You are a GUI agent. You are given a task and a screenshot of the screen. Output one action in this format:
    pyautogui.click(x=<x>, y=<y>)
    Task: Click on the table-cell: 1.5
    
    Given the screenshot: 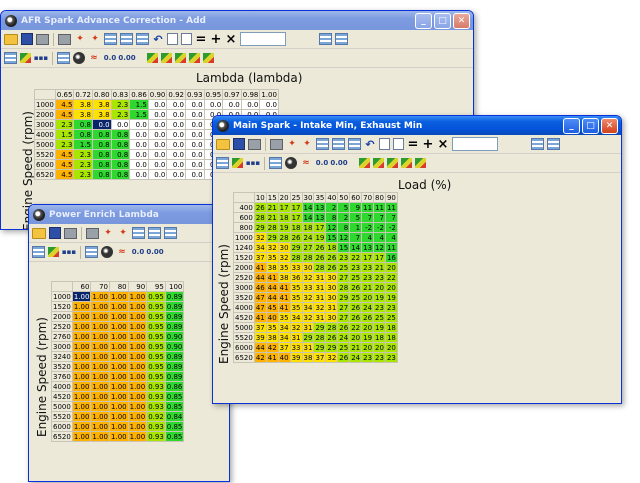 What is the action you would take?
    pyautogui.click(x=64, y=134)
    